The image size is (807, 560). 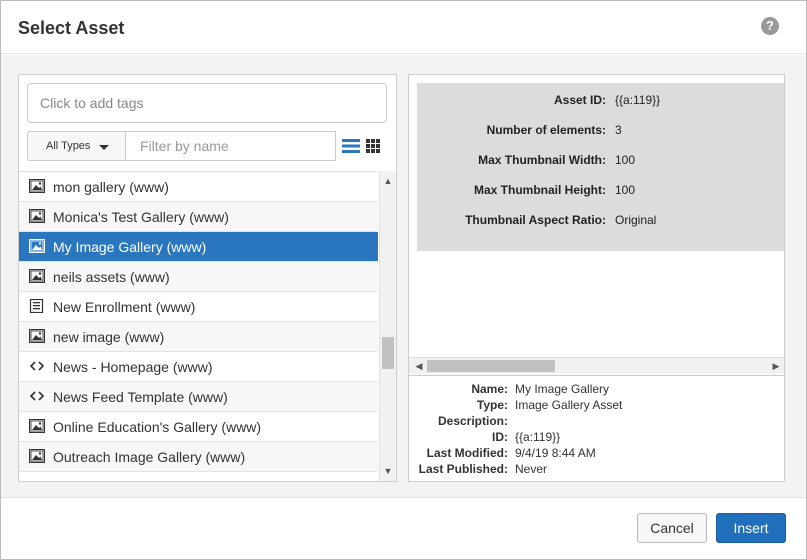 What do you see at coordinates (388, 471) in the screenshot?
I see `scroll-down-icon: ▼` at bounding box center [388, 471].